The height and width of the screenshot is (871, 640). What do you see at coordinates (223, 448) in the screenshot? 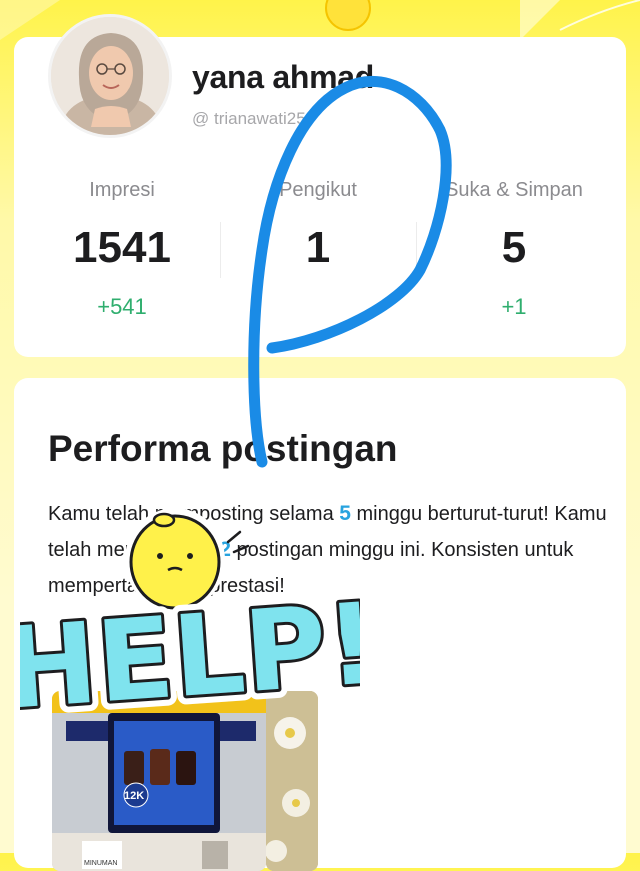
I see `performance-title: Performa postingan` at bounding box center [223, 448].